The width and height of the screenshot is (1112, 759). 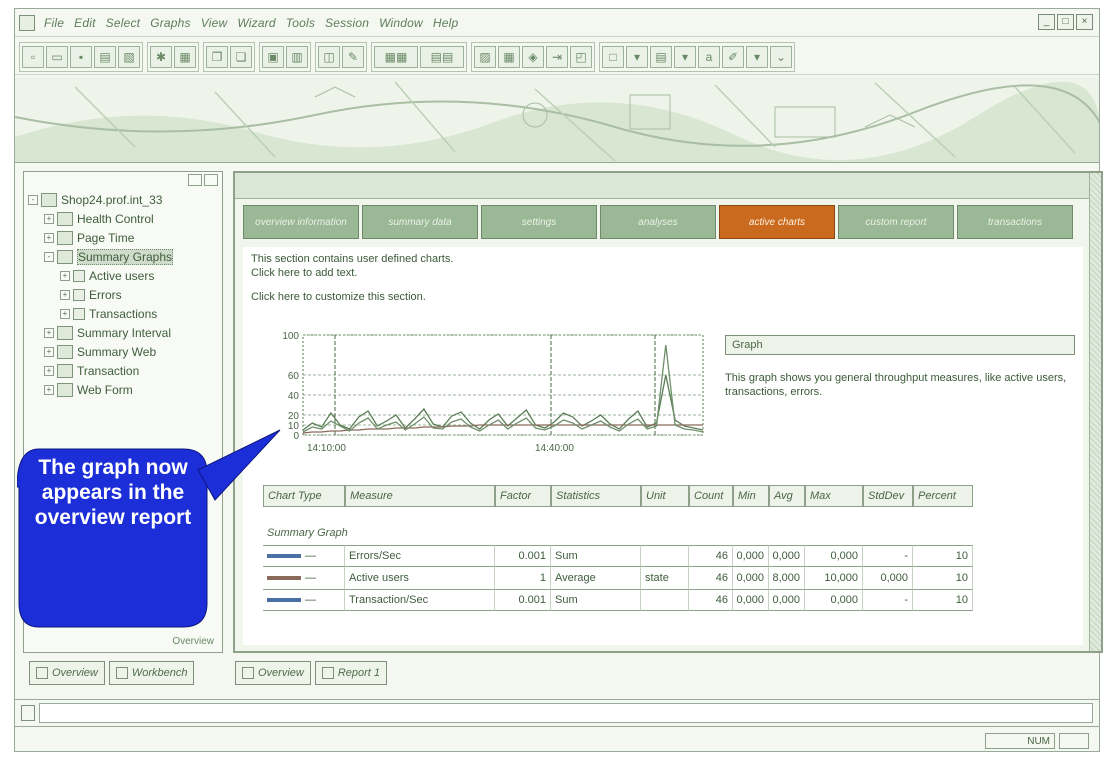 What do you see at coordinates (523, 496) in the screenshot?
I see `column-header: Factor` at bounding box center [523, 496].